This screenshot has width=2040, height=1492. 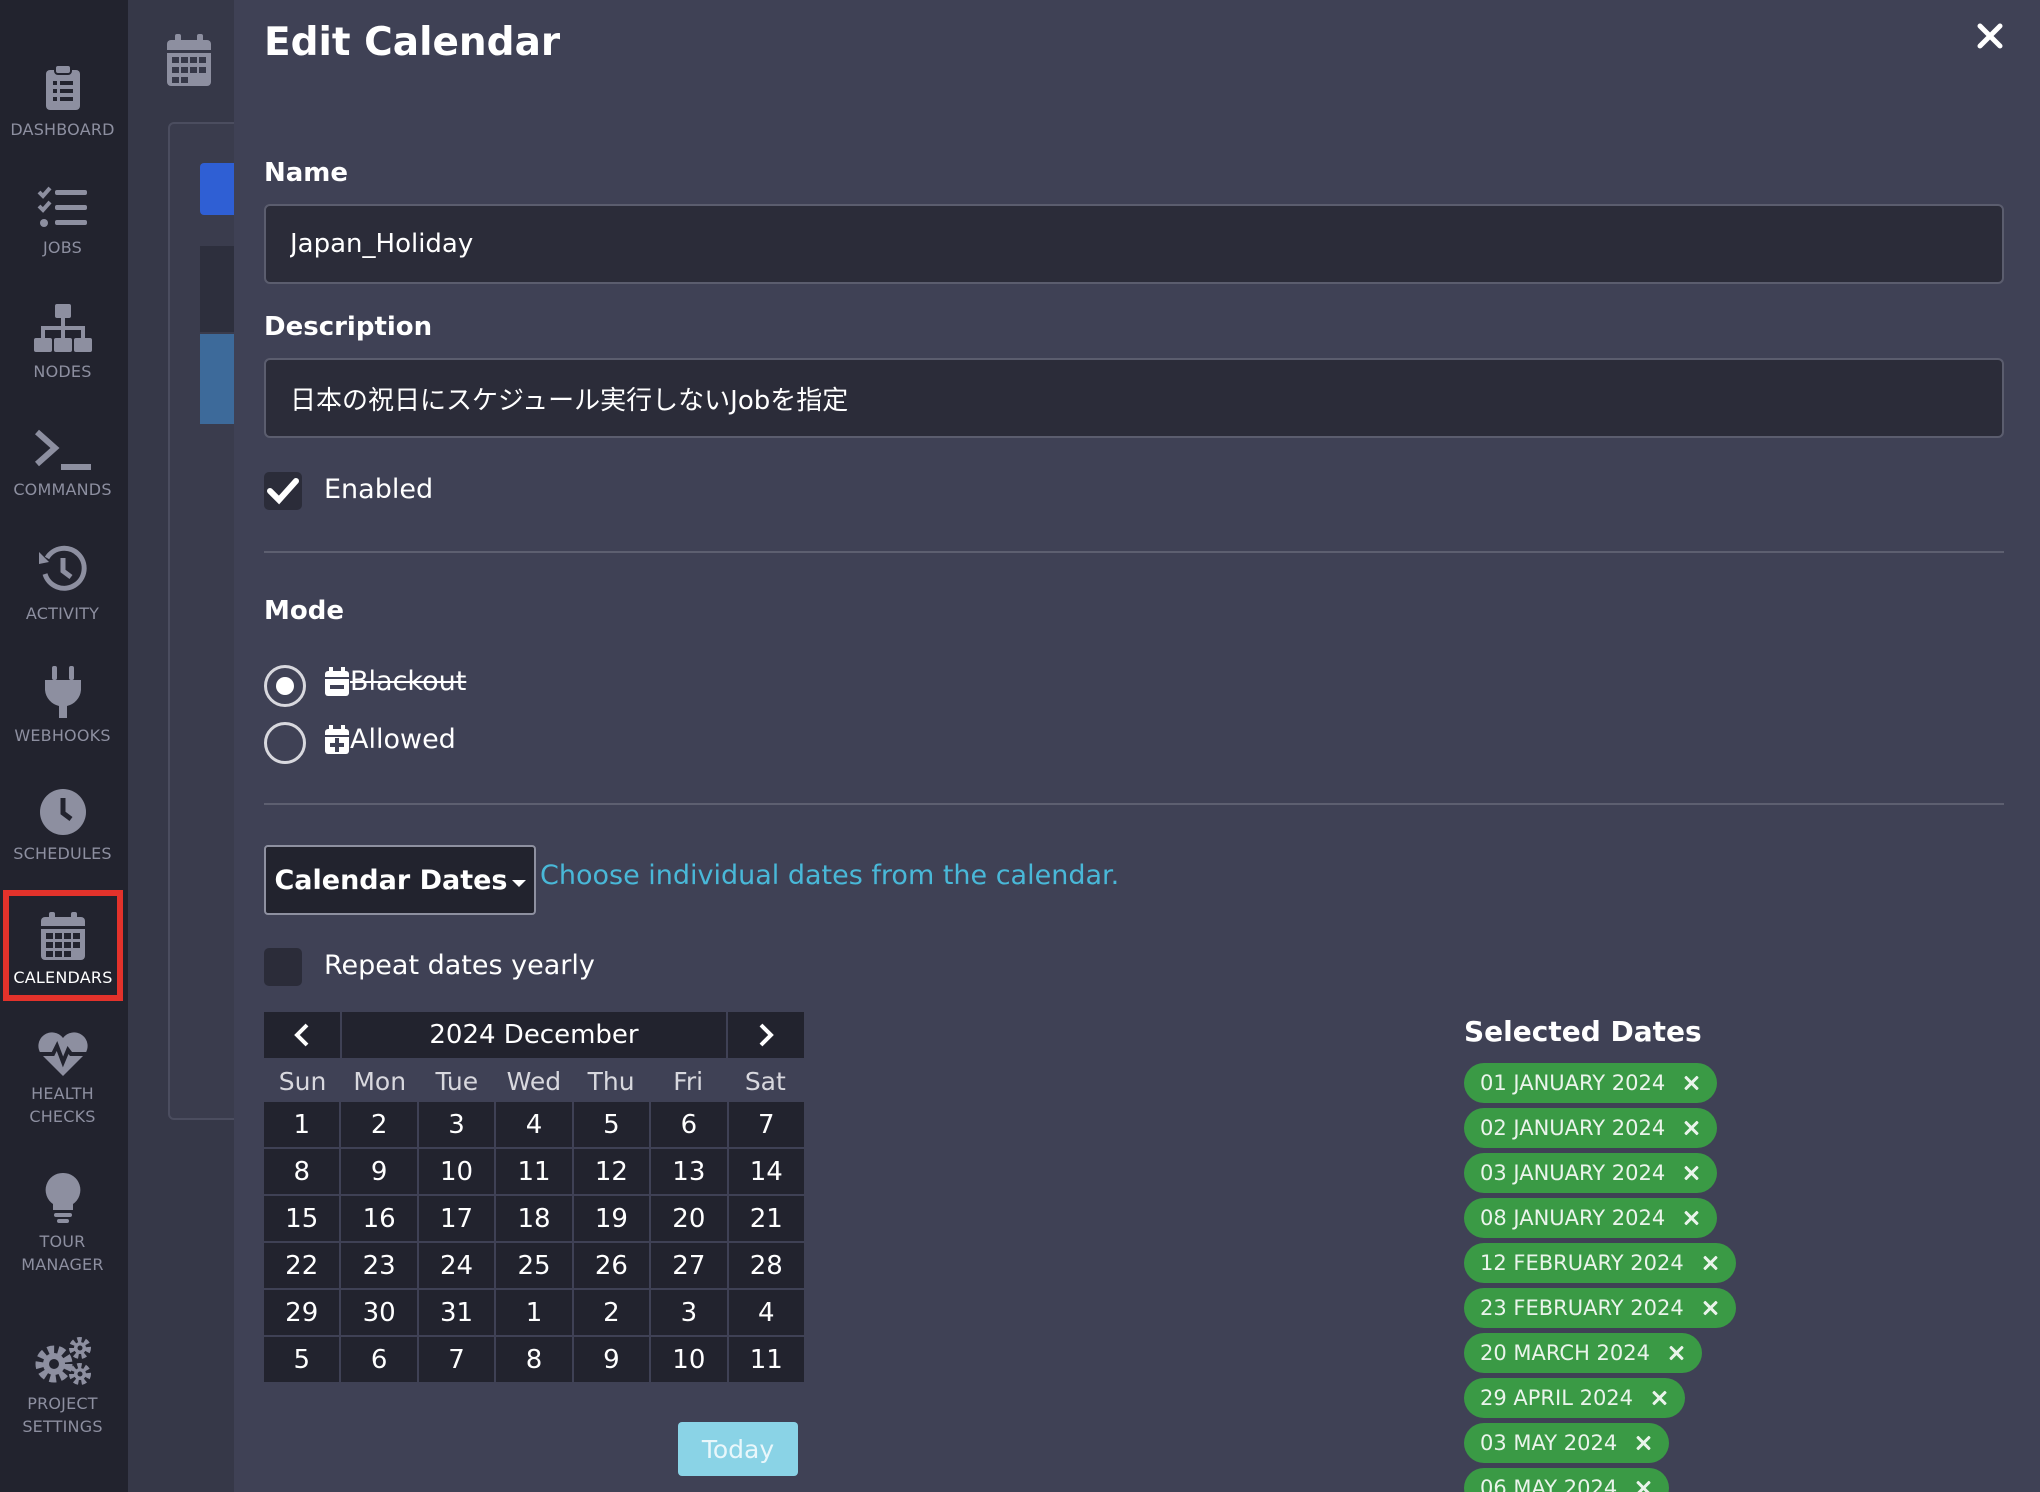 What do you see at coordinates (766, 1265) in the screenshot?
I see `day-cell: 28` at bounding box center [766, 1265].